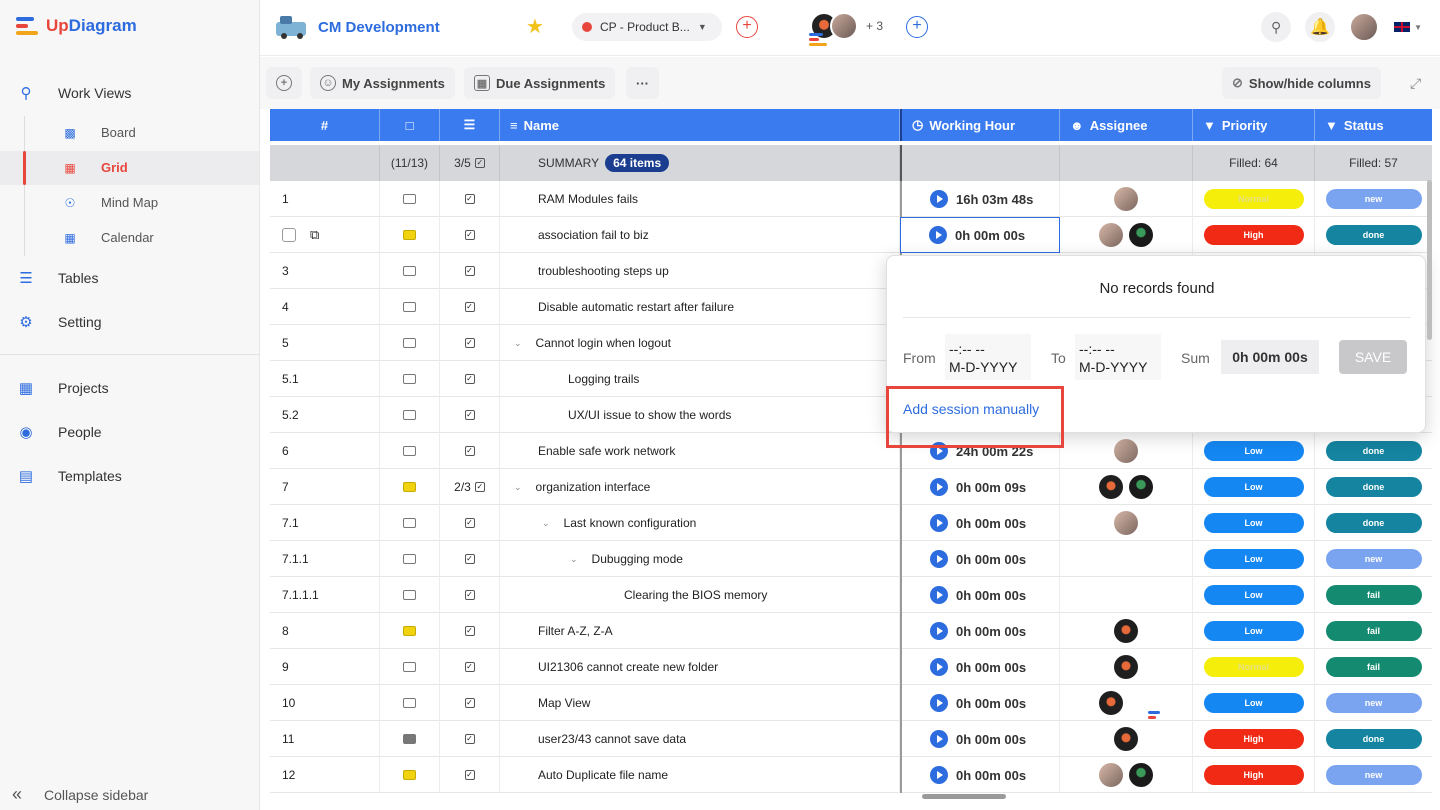 This screenshot has height=810, width=1440. Describe the element at coordinates (988, 357) in the screenshot. I see `from-datetime-input: --:-- -- M-D-YYYY` at that location.